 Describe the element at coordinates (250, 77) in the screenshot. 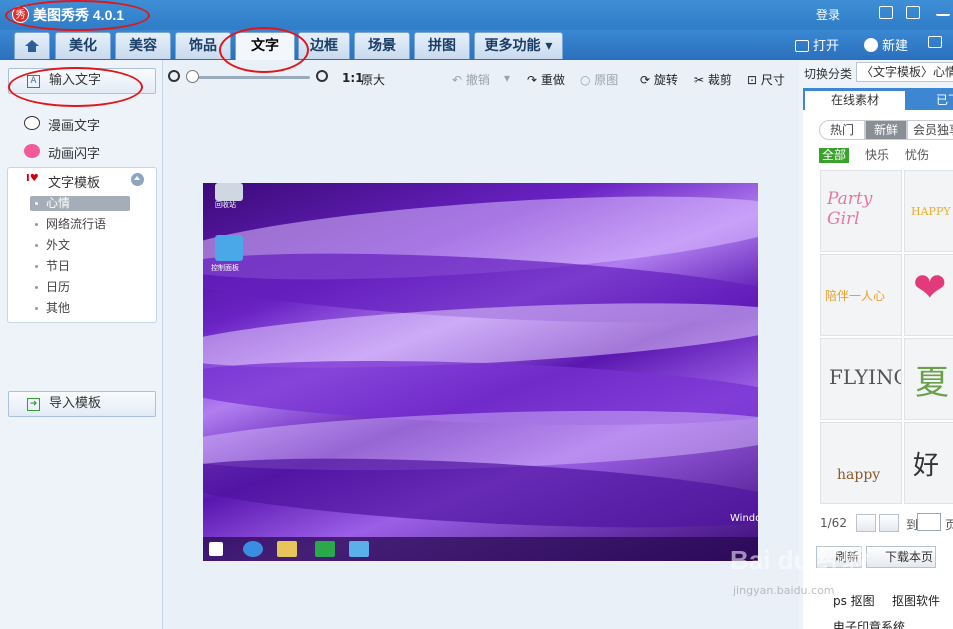

I see `zoom-slider-track` at that location.